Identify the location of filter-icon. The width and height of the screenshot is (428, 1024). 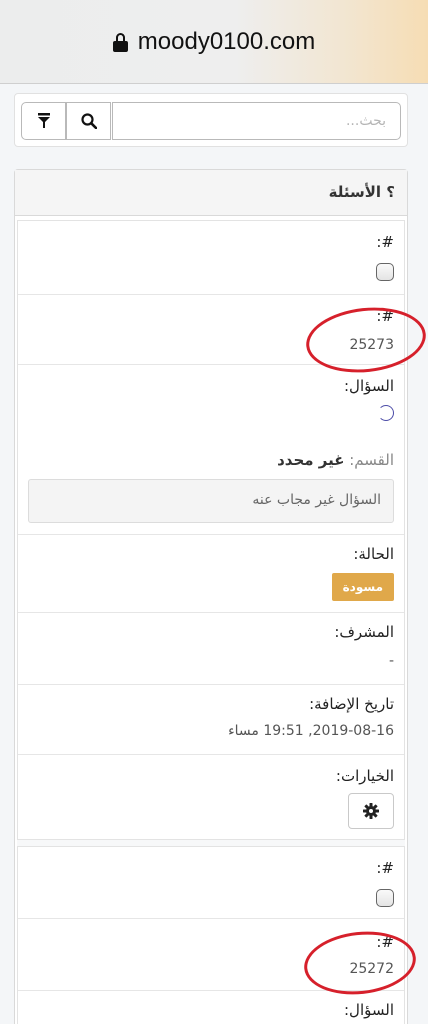
(43, 120).